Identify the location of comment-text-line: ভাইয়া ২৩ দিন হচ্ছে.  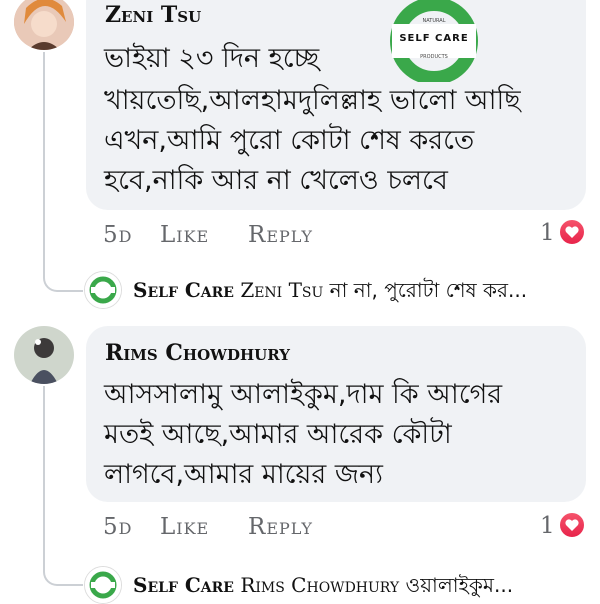
(212, 58).